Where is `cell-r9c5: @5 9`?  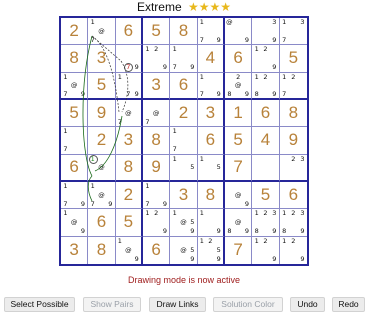 cell-r9c5: @5 9 is located at coordinates (184, 250).